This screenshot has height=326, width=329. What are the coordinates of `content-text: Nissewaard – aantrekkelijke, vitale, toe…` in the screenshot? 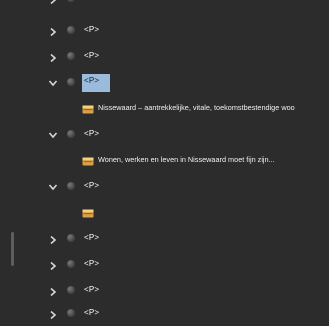 It's located at (196, 107).